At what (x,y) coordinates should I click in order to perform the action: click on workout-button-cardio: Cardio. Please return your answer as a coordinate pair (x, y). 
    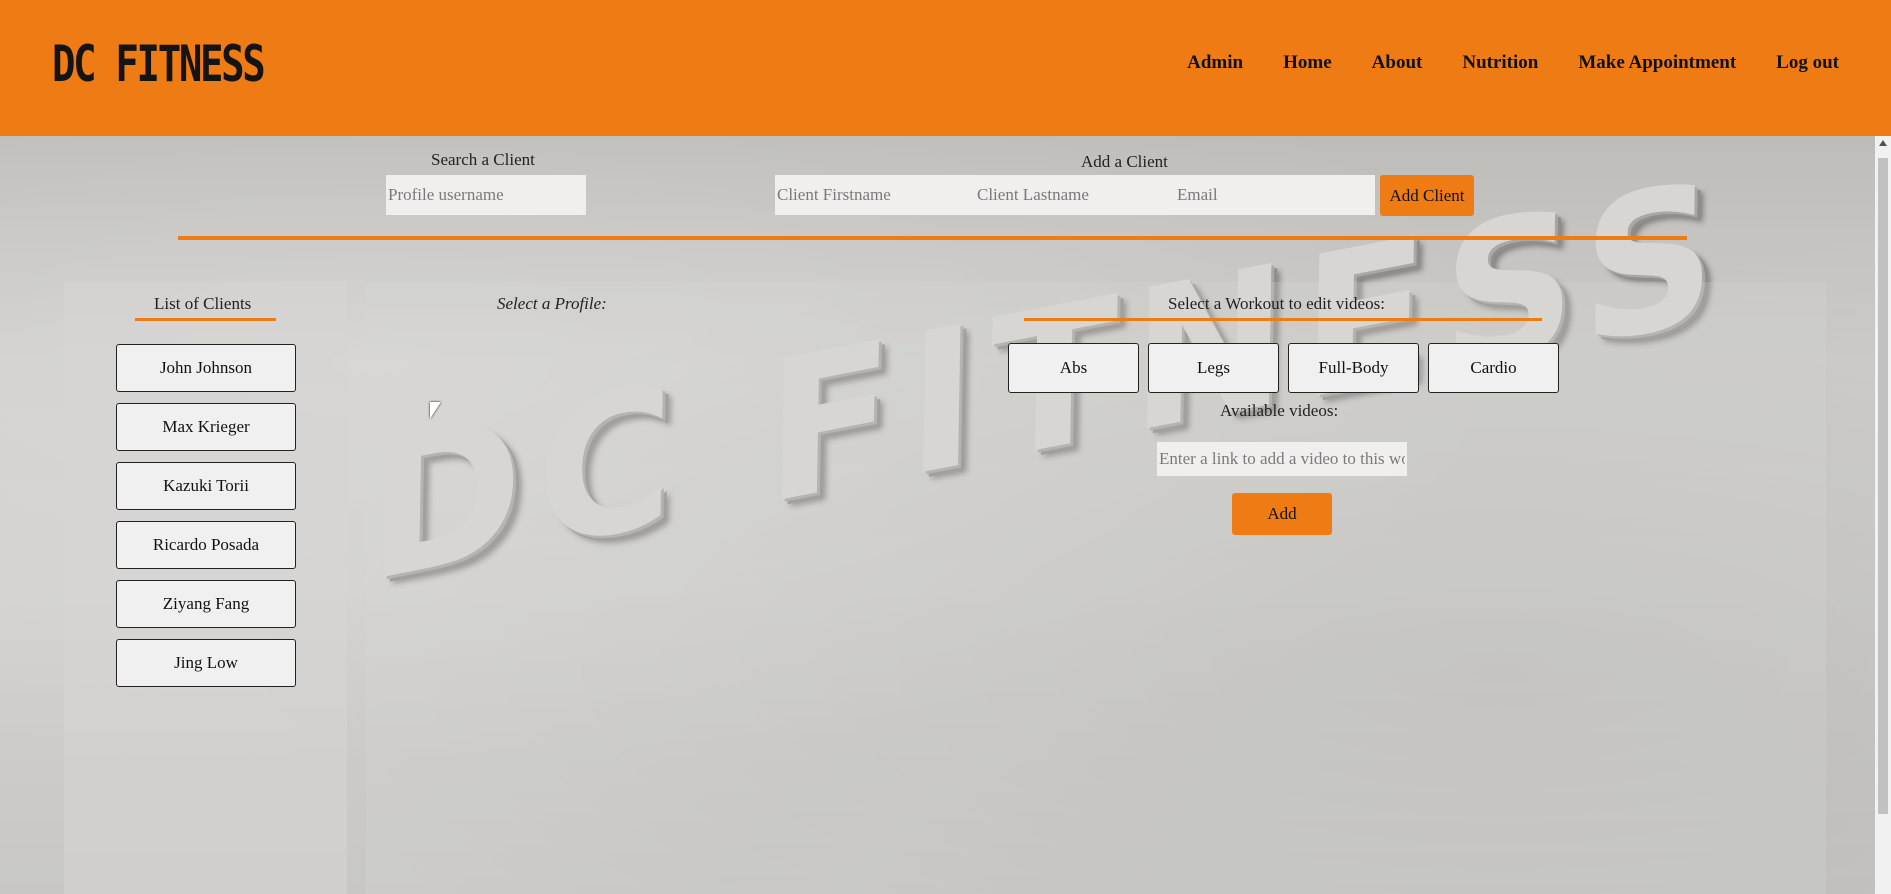
    Looking at the image, I should click on (1493, 368).